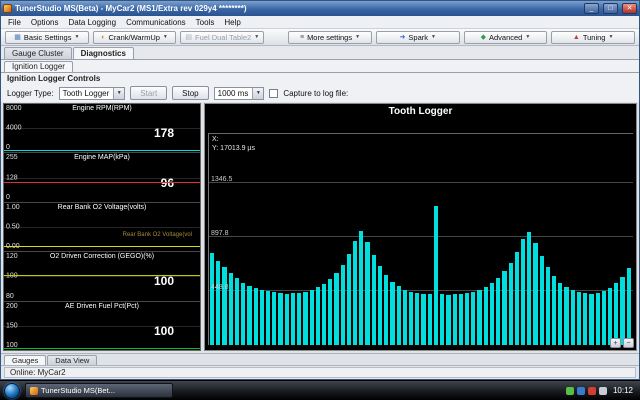 This screenshot has height=400, width=640. What do you see at coordinates (86, 93) in the screenshot?
I see `logger-type-value: Tooth Logger` at bounding box center [86, 93].